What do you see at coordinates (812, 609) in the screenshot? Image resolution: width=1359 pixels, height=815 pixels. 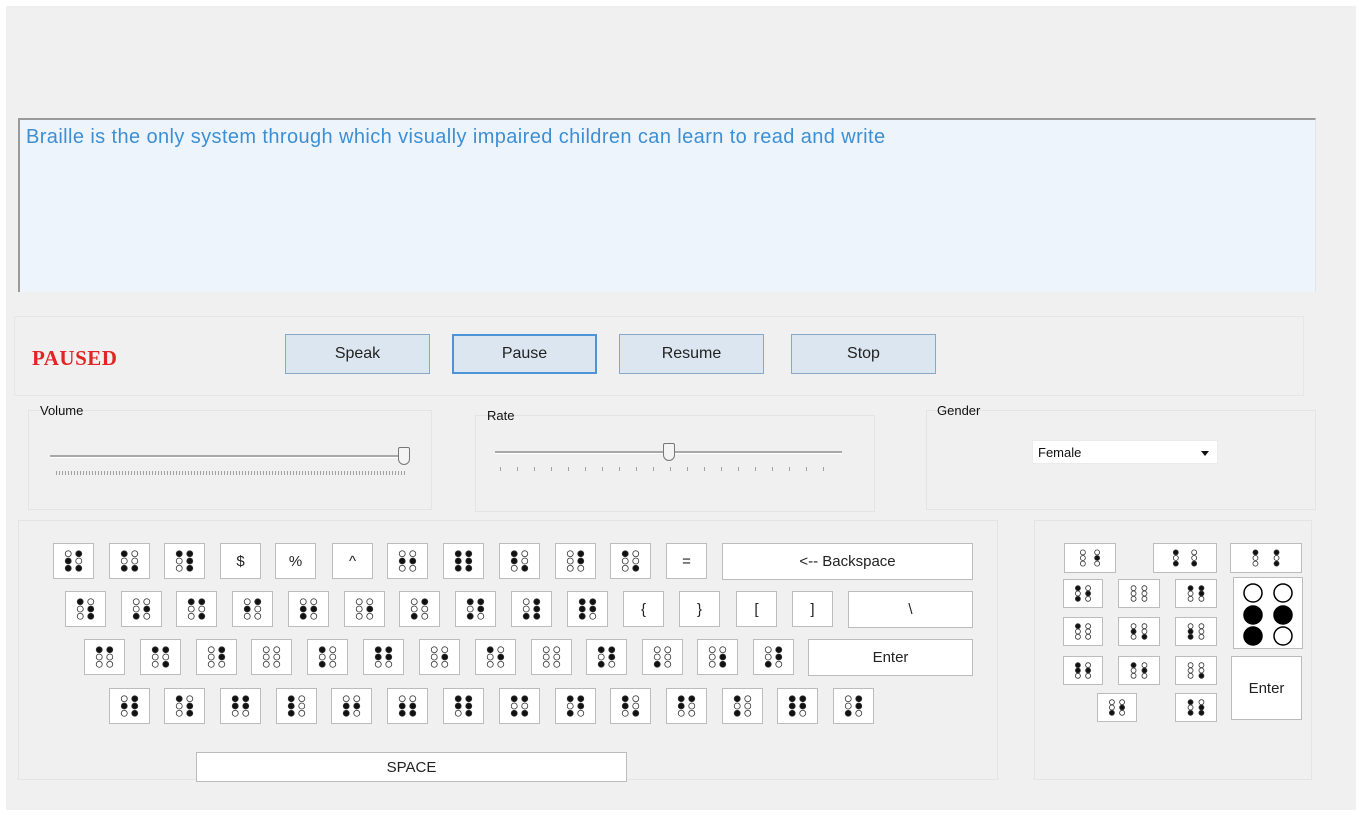 I see `key-rbracket: ]` at bounding box center [812, 609].